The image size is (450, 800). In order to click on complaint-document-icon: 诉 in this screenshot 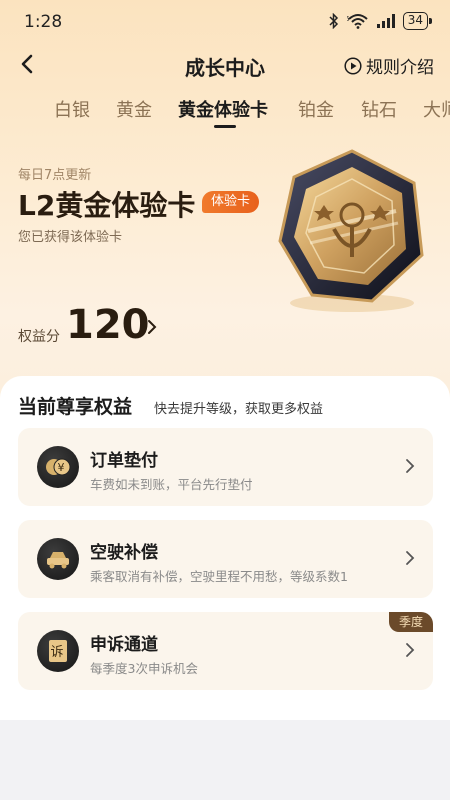, I will do `click(58, 651)`.